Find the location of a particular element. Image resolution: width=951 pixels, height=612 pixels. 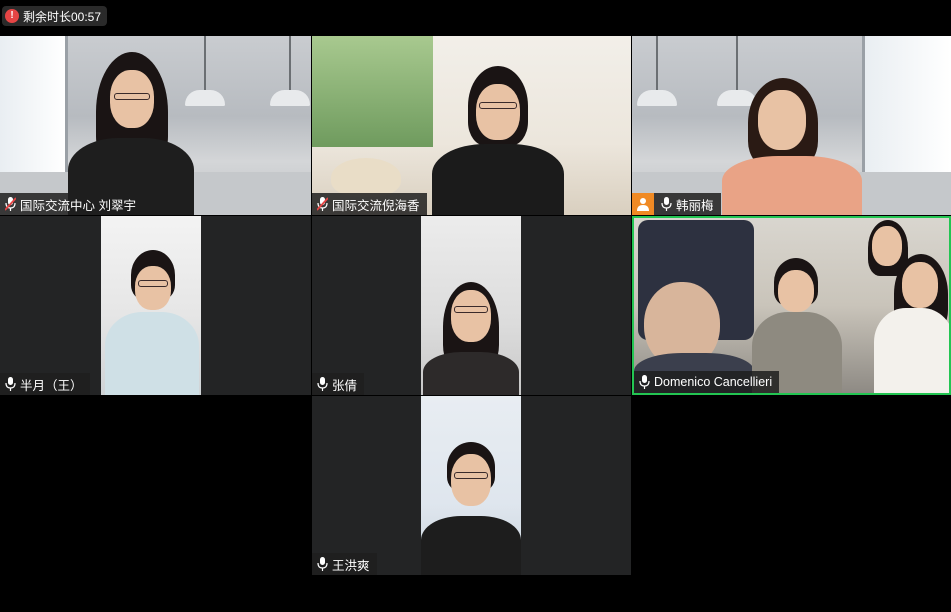

participant-name-tag: Domenico Cancellieri is located at coordinates (707, 382).